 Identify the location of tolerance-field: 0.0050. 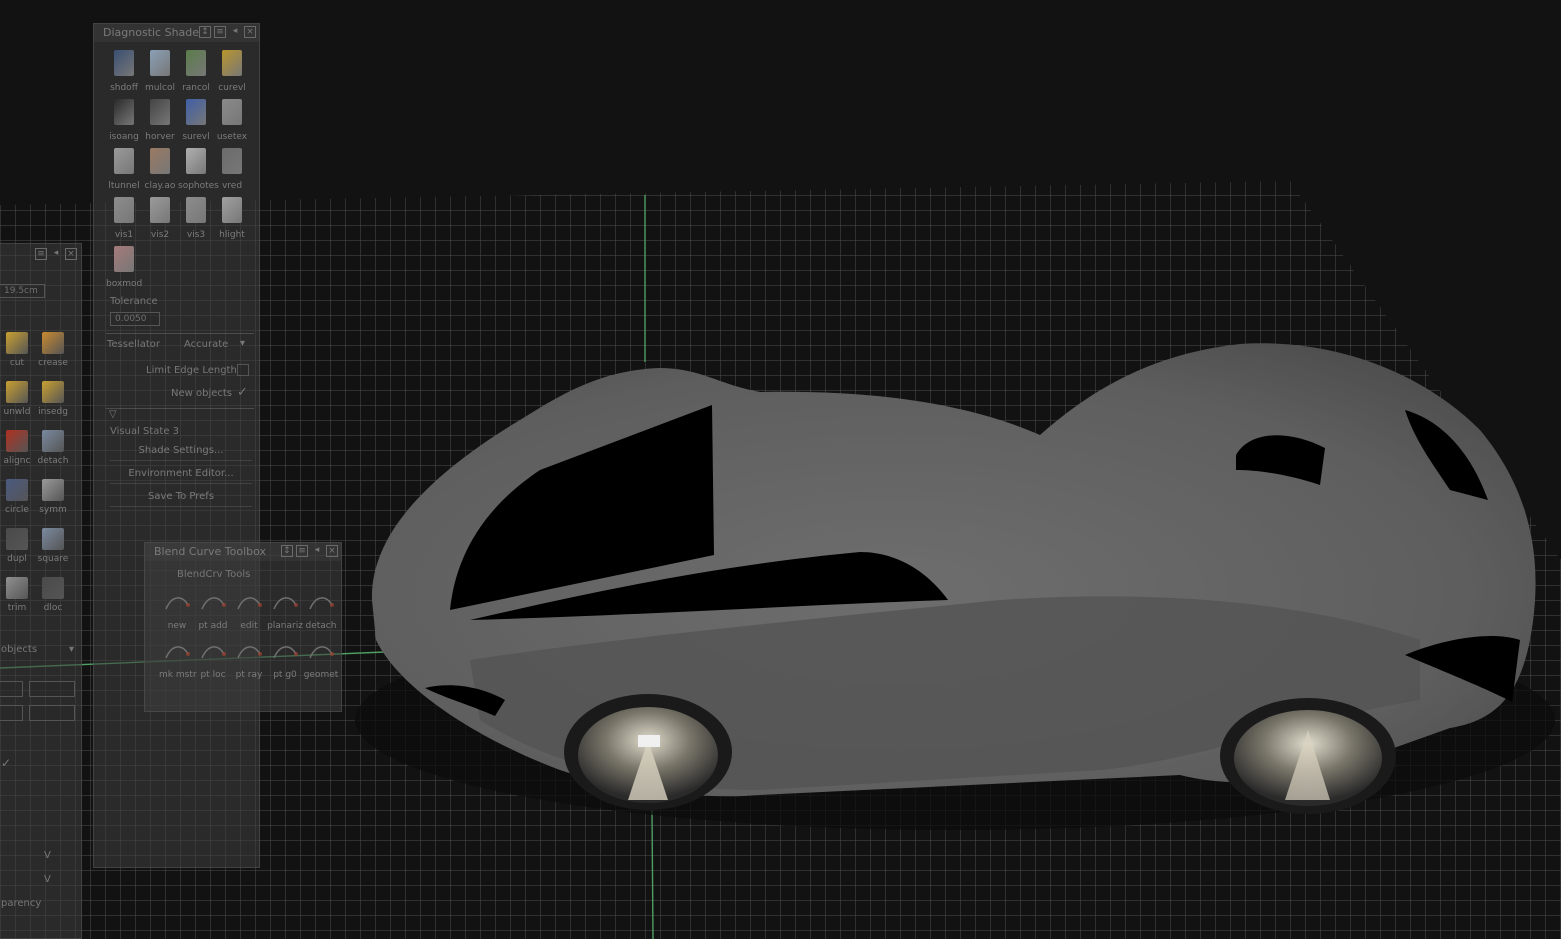
(135, 319).